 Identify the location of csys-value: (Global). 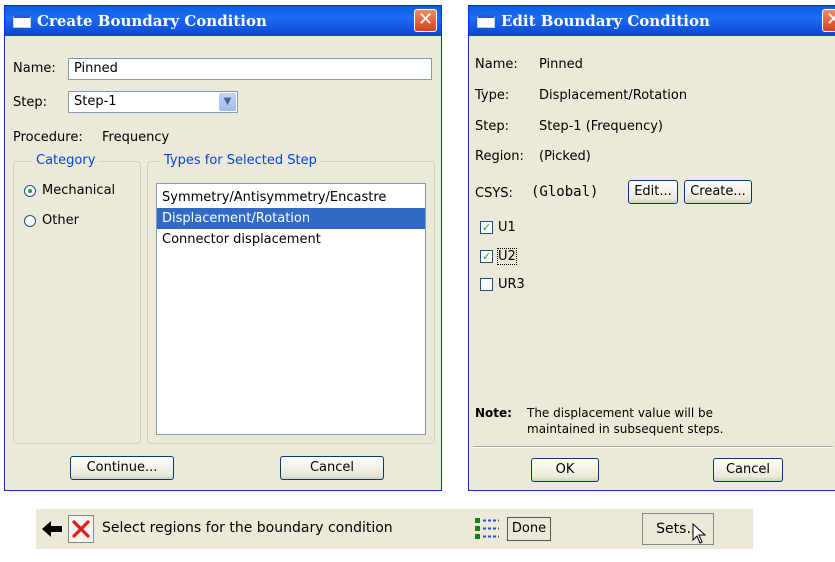
(565, 192).